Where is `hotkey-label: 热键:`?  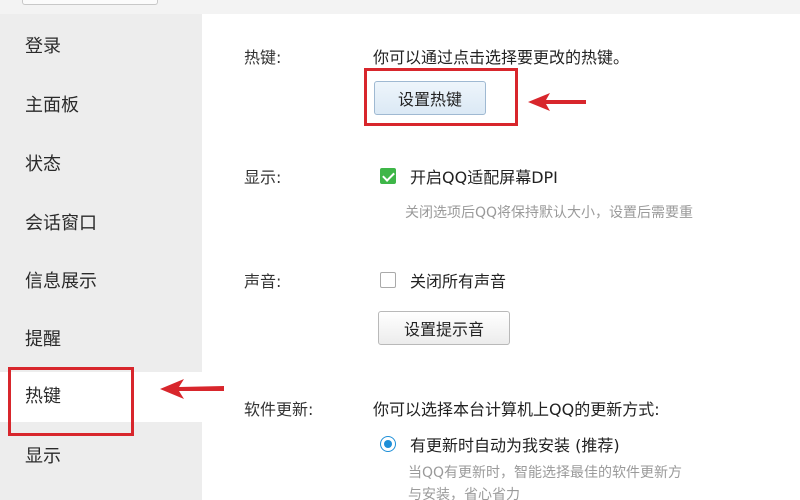 hotkey-label: 热键: is located at coordinates (263, 57).